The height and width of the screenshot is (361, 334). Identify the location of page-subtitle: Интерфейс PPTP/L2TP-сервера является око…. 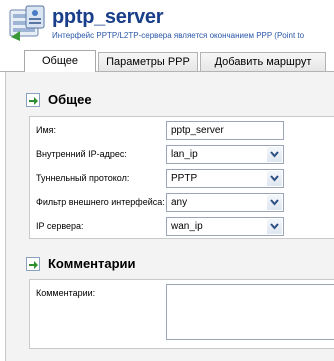
(178, 35).